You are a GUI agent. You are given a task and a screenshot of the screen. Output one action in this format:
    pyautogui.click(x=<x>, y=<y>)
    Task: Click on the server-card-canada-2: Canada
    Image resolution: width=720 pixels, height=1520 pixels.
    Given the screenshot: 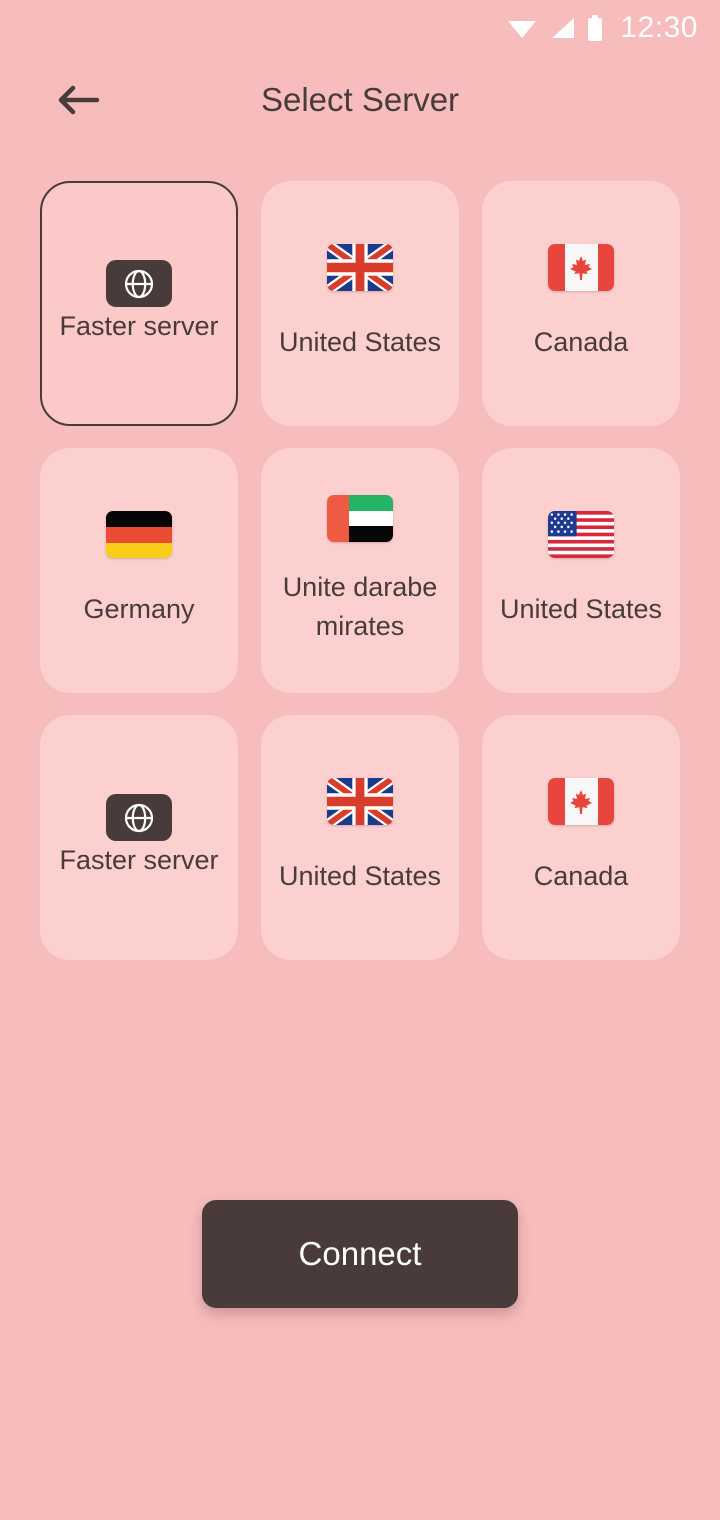 What is the action you would take?
    pyautogui.click(x=581, y=837)
    